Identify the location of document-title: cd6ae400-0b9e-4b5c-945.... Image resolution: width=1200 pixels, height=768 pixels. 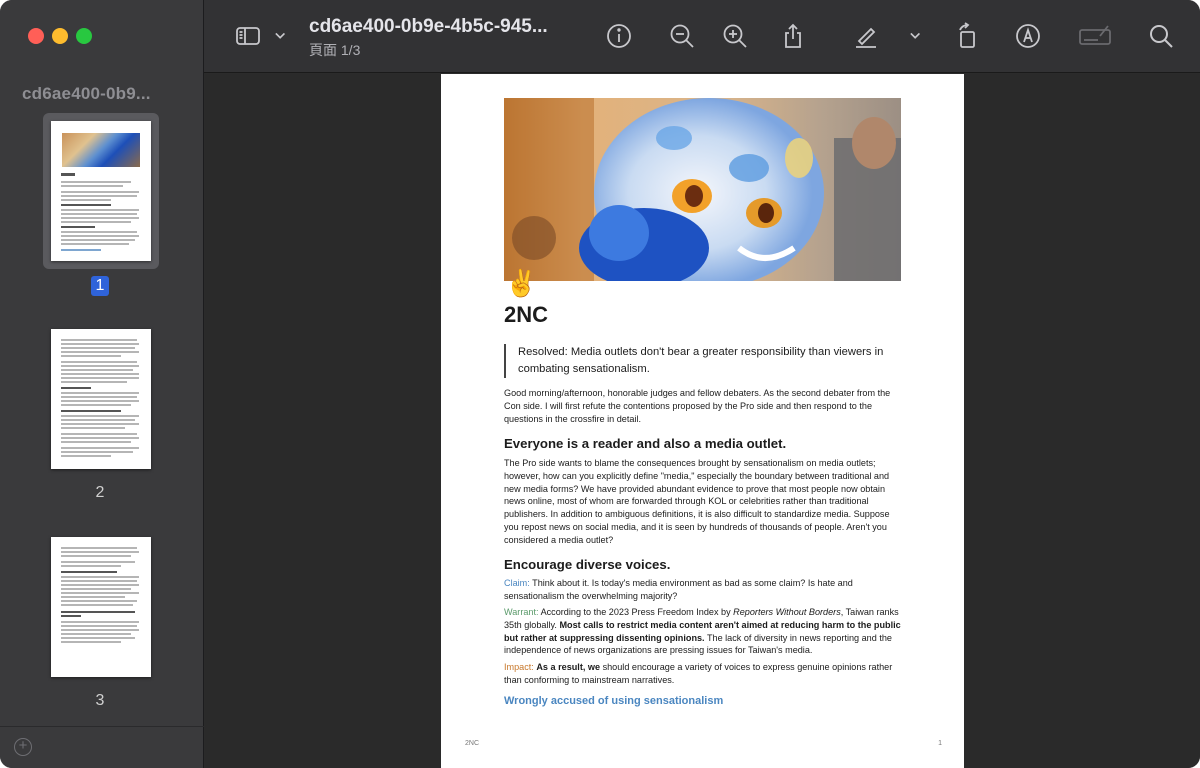
(428, 26).